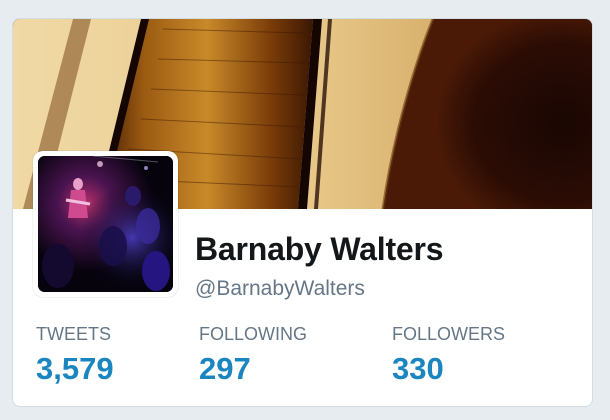 The height and width of the screenshot is (420, 610). I want to click on profile-avatar, so click(105, 224).